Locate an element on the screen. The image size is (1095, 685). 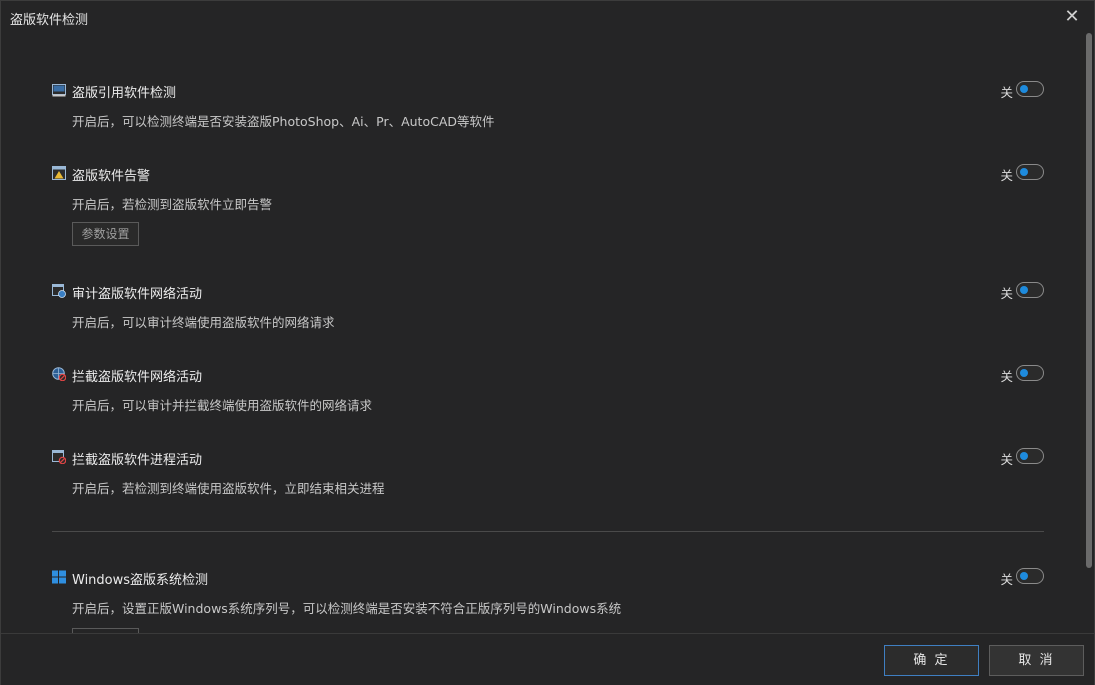
section-block-network-activity: 拦截盗版软件网络活动 关 开启后，可以审计并拦截终端使用盗版软件的网络请求 is located at coordinates (548, 389).